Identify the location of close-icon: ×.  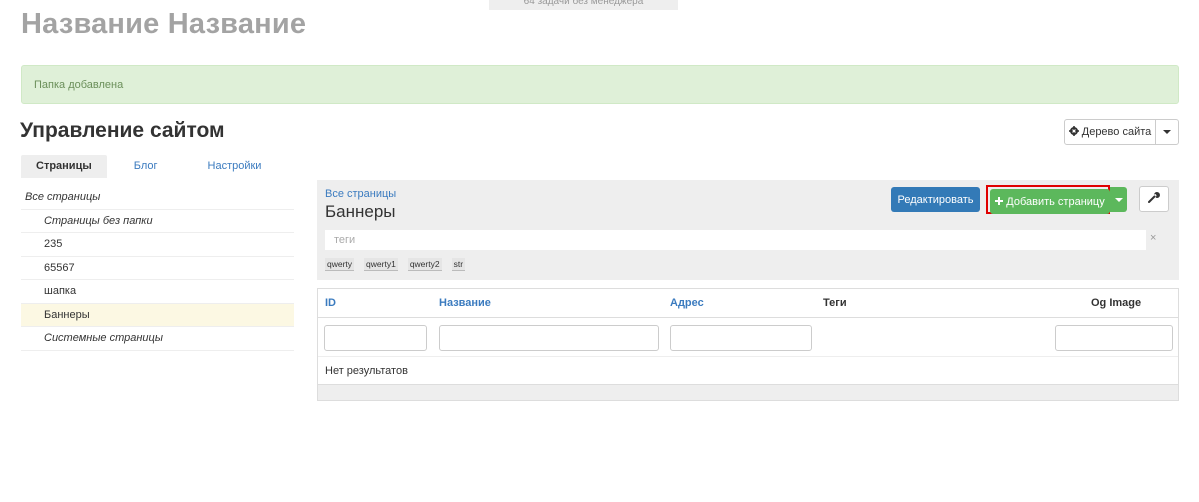
(1153, 238).